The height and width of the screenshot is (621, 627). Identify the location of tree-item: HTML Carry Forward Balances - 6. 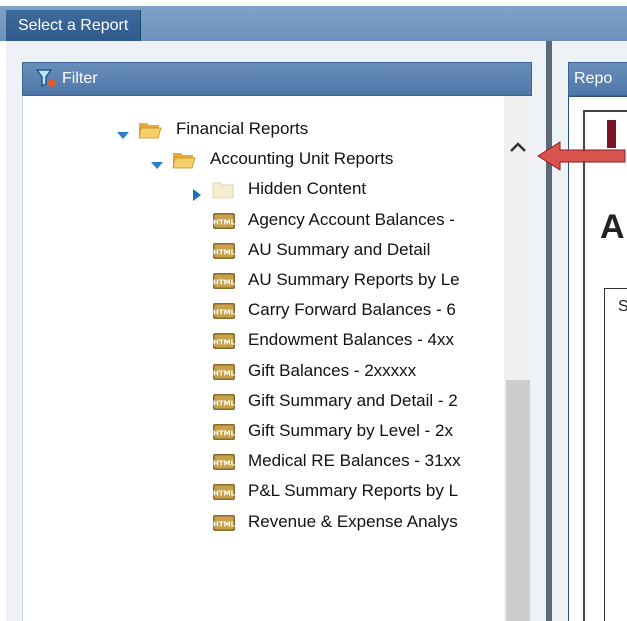
(252, 310).